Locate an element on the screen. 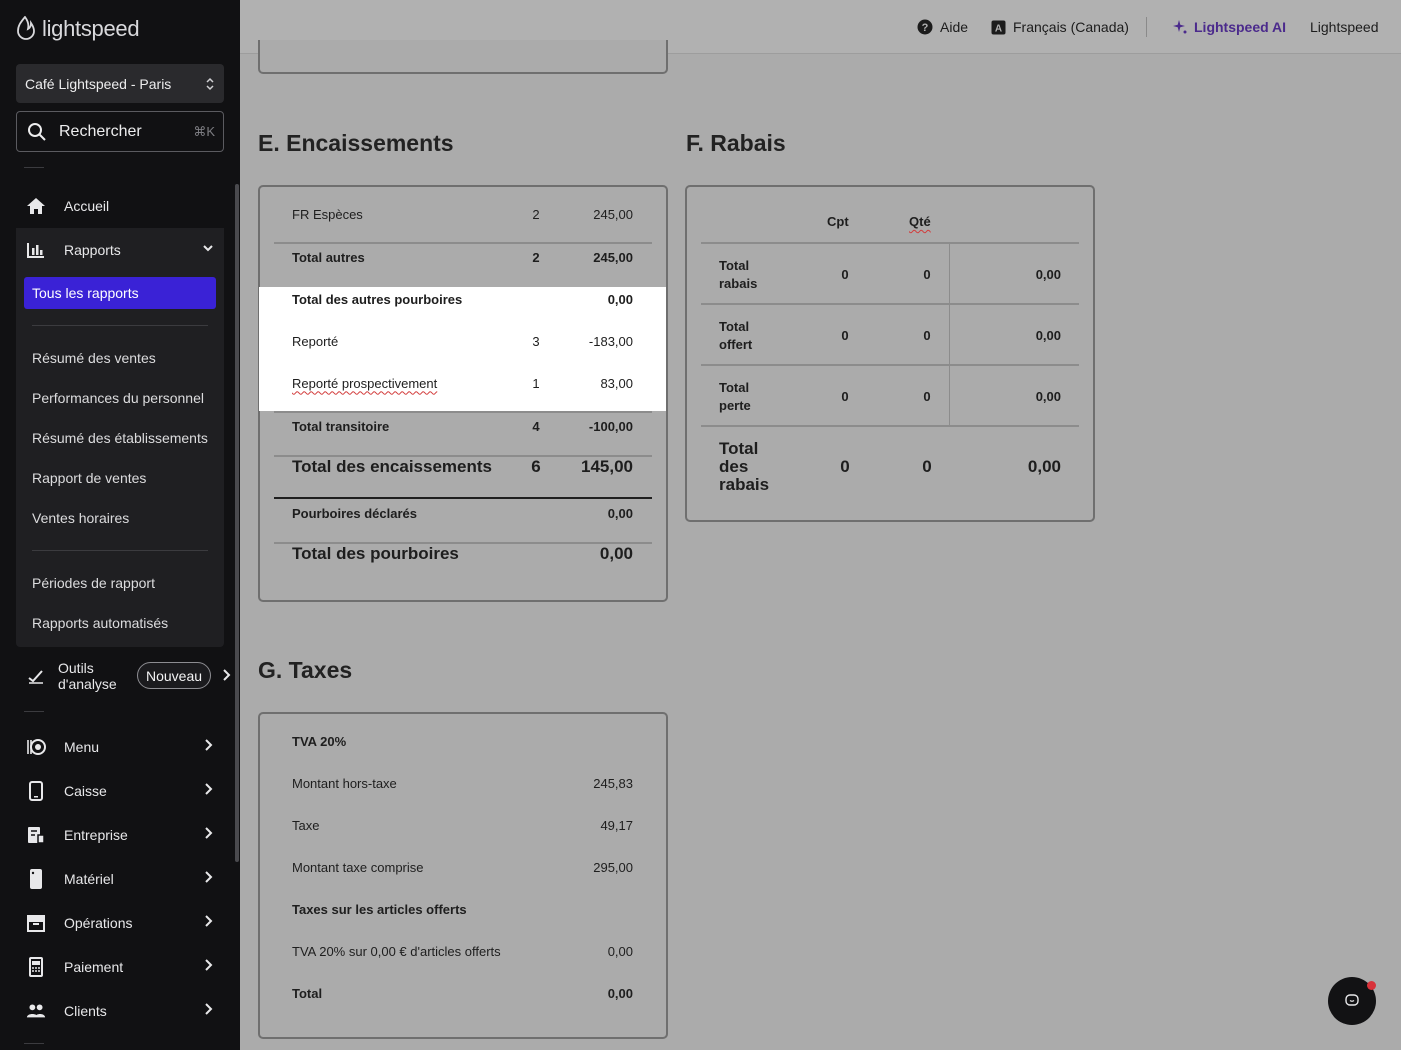 This screenshot has height=1050, width=1401. sidebar-item-tous-les-rapports: Tous les rapports is located at coordinates (120, 293).